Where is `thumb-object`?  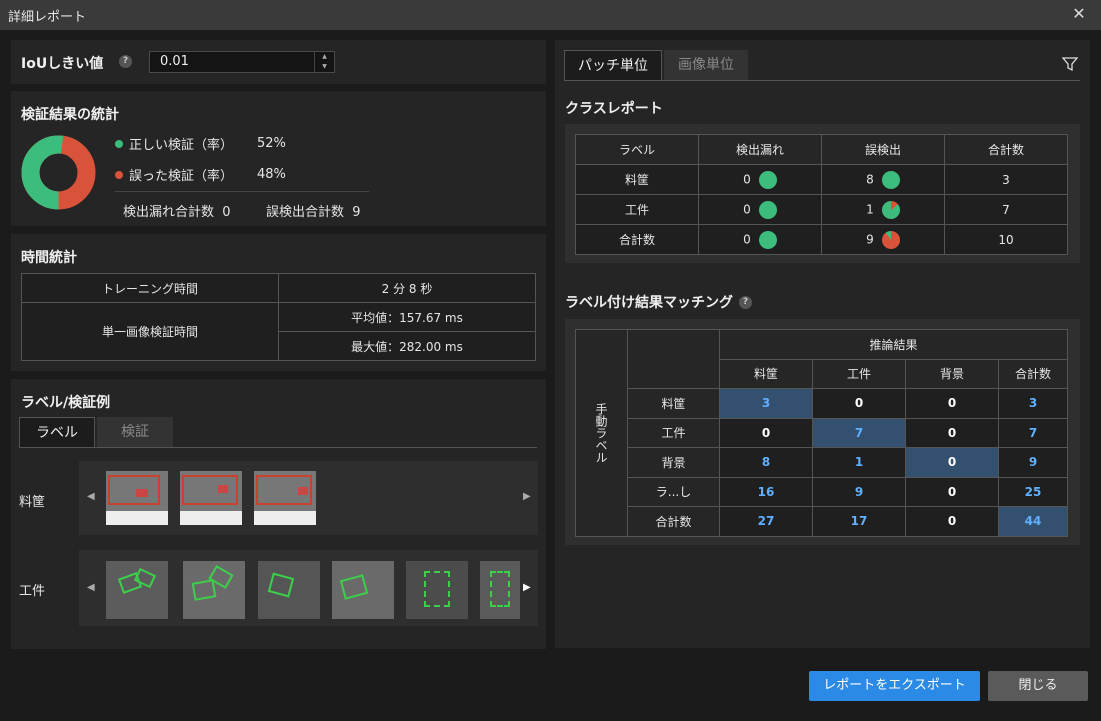 thumb-object is located at coordinates (303, 491).